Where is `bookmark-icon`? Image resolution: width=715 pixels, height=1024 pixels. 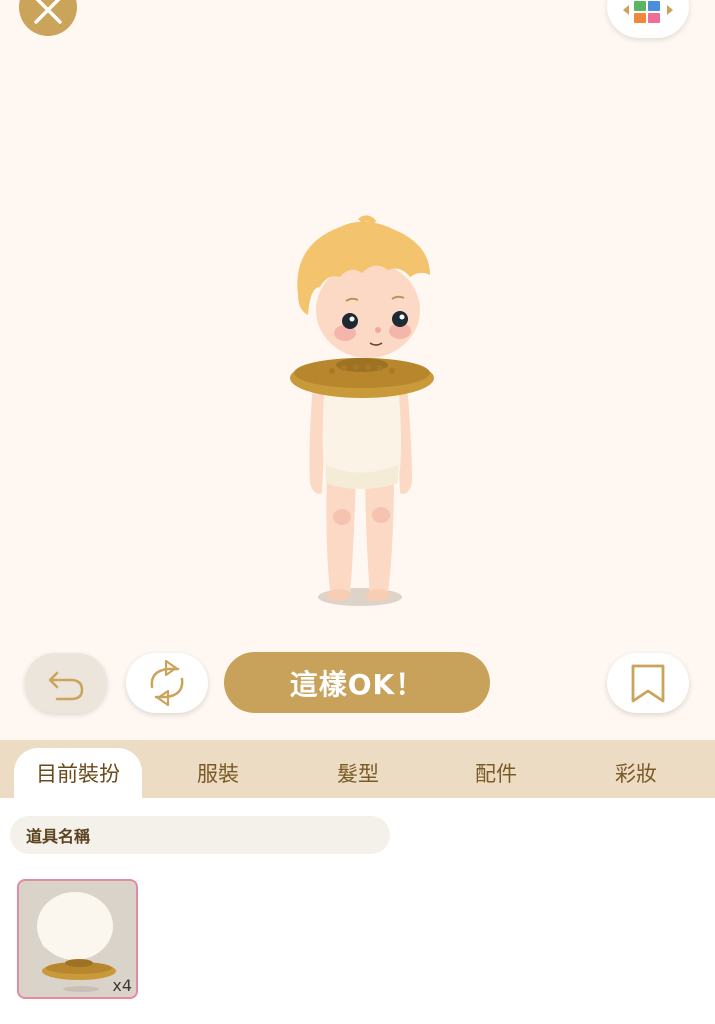
bookmark-icon is located at coordinates (648, 683).